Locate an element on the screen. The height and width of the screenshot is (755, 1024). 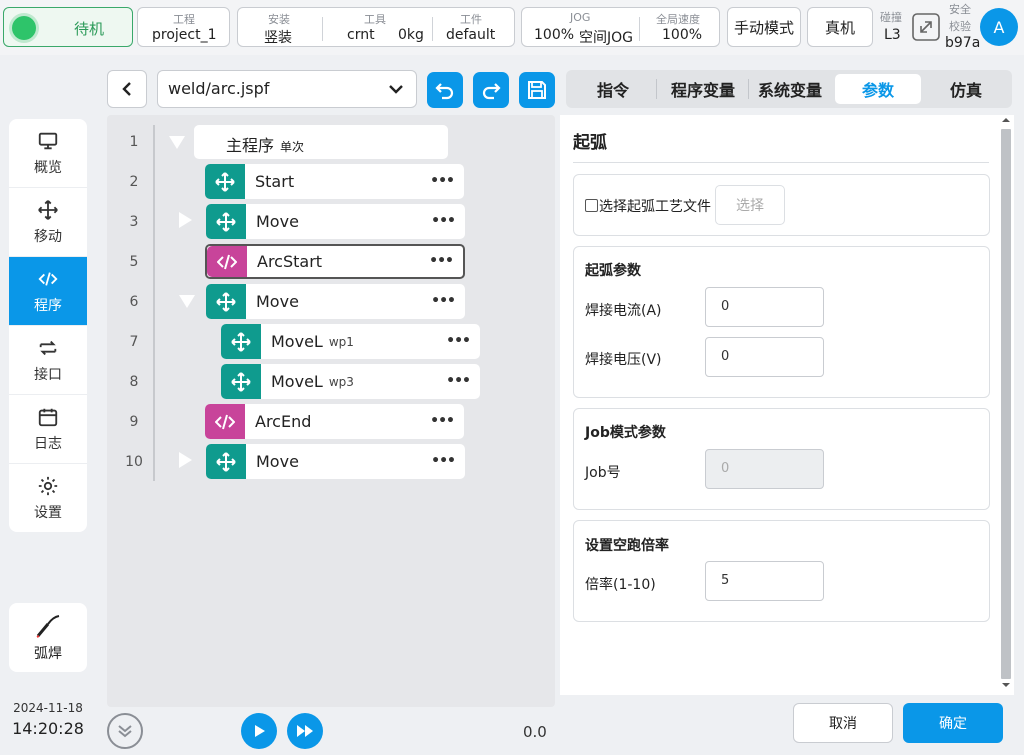
card-title: 设置空跑倍率 is located at coordinates (627, 546).